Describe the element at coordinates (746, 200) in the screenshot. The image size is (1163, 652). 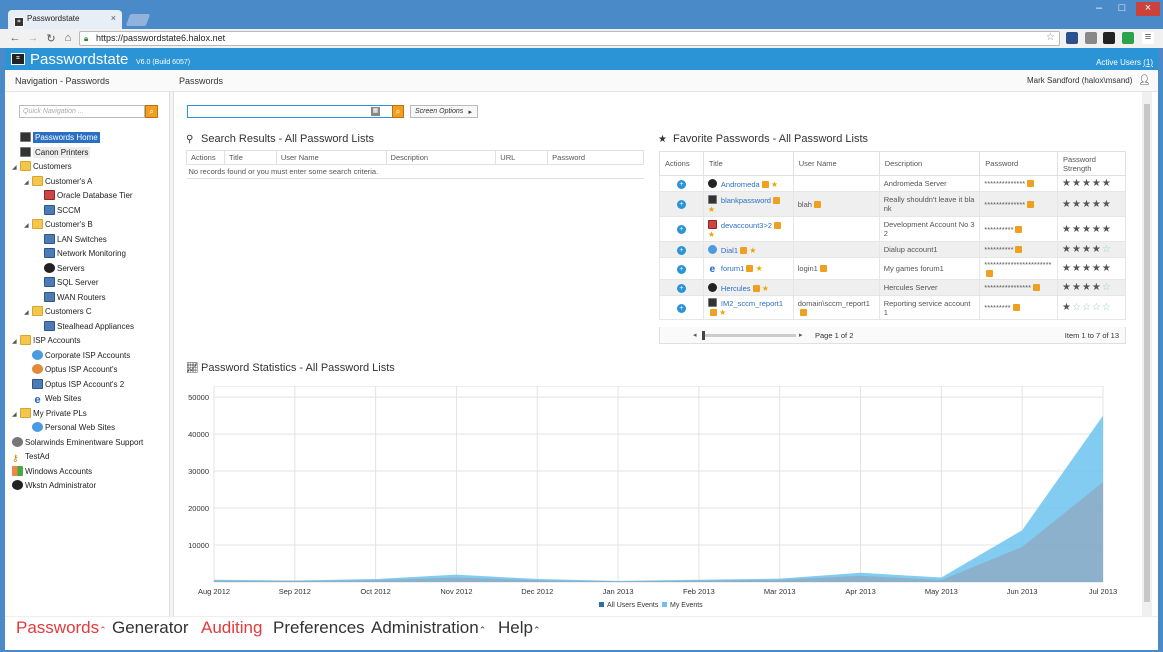
I see `password-title-link: blankpassword` at that location.